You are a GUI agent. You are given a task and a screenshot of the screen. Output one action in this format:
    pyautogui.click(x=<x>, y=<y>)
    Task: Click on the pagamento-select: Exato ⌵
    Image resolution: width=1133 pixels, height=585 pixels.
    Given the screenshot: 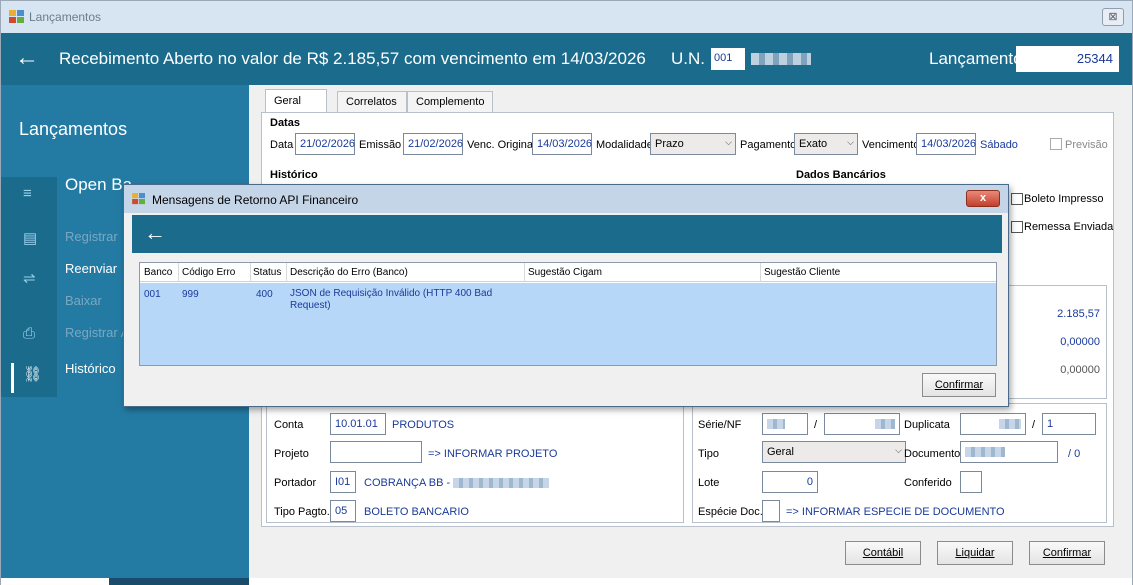 What is the action you would take?
    pyautogui.click(x=826, y=144)
    